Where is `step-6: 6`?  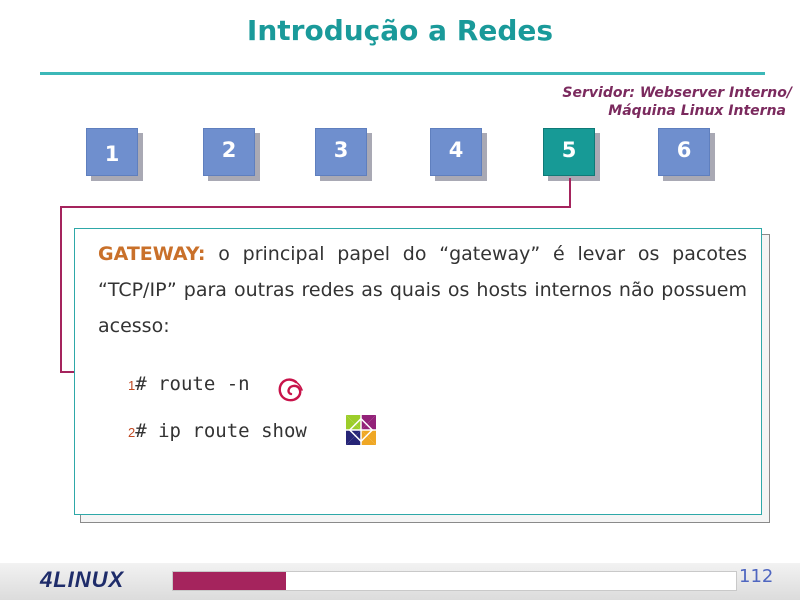
step-6: 6 is located at coordinates (684, 152).